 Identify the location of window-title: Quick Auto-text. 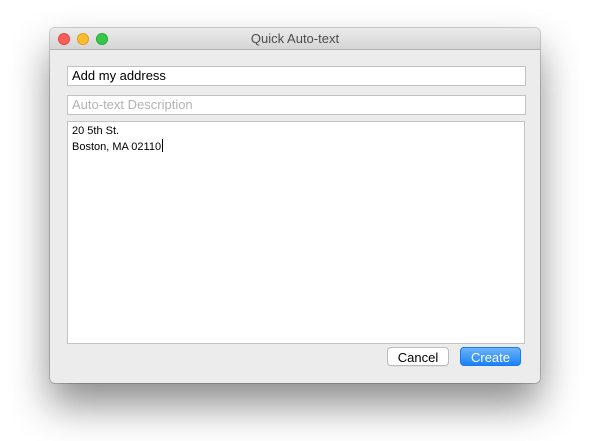
(295, 38).